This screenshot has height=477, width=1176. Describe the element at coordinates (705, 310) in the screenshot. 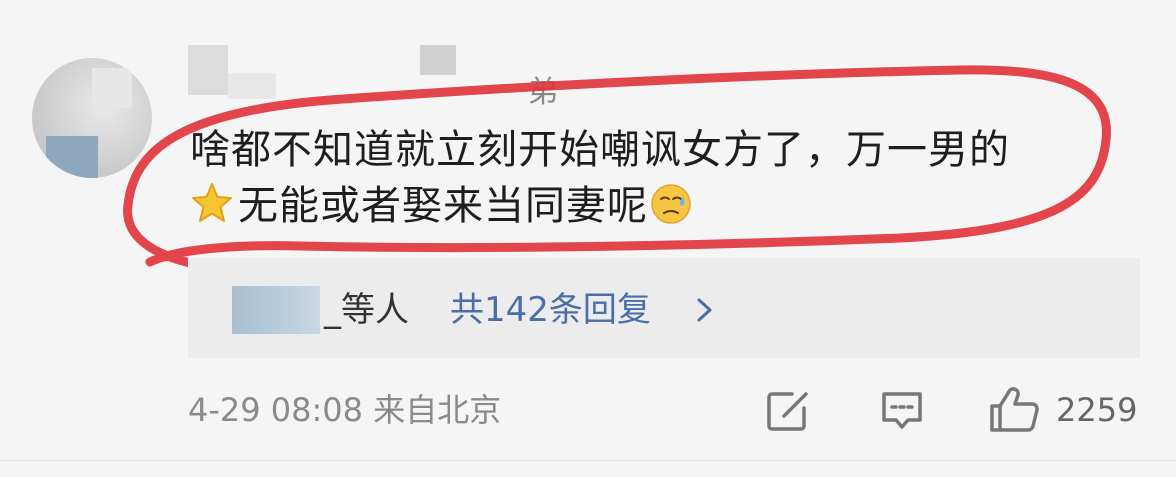

I see `chevron-right-icon` at that location.